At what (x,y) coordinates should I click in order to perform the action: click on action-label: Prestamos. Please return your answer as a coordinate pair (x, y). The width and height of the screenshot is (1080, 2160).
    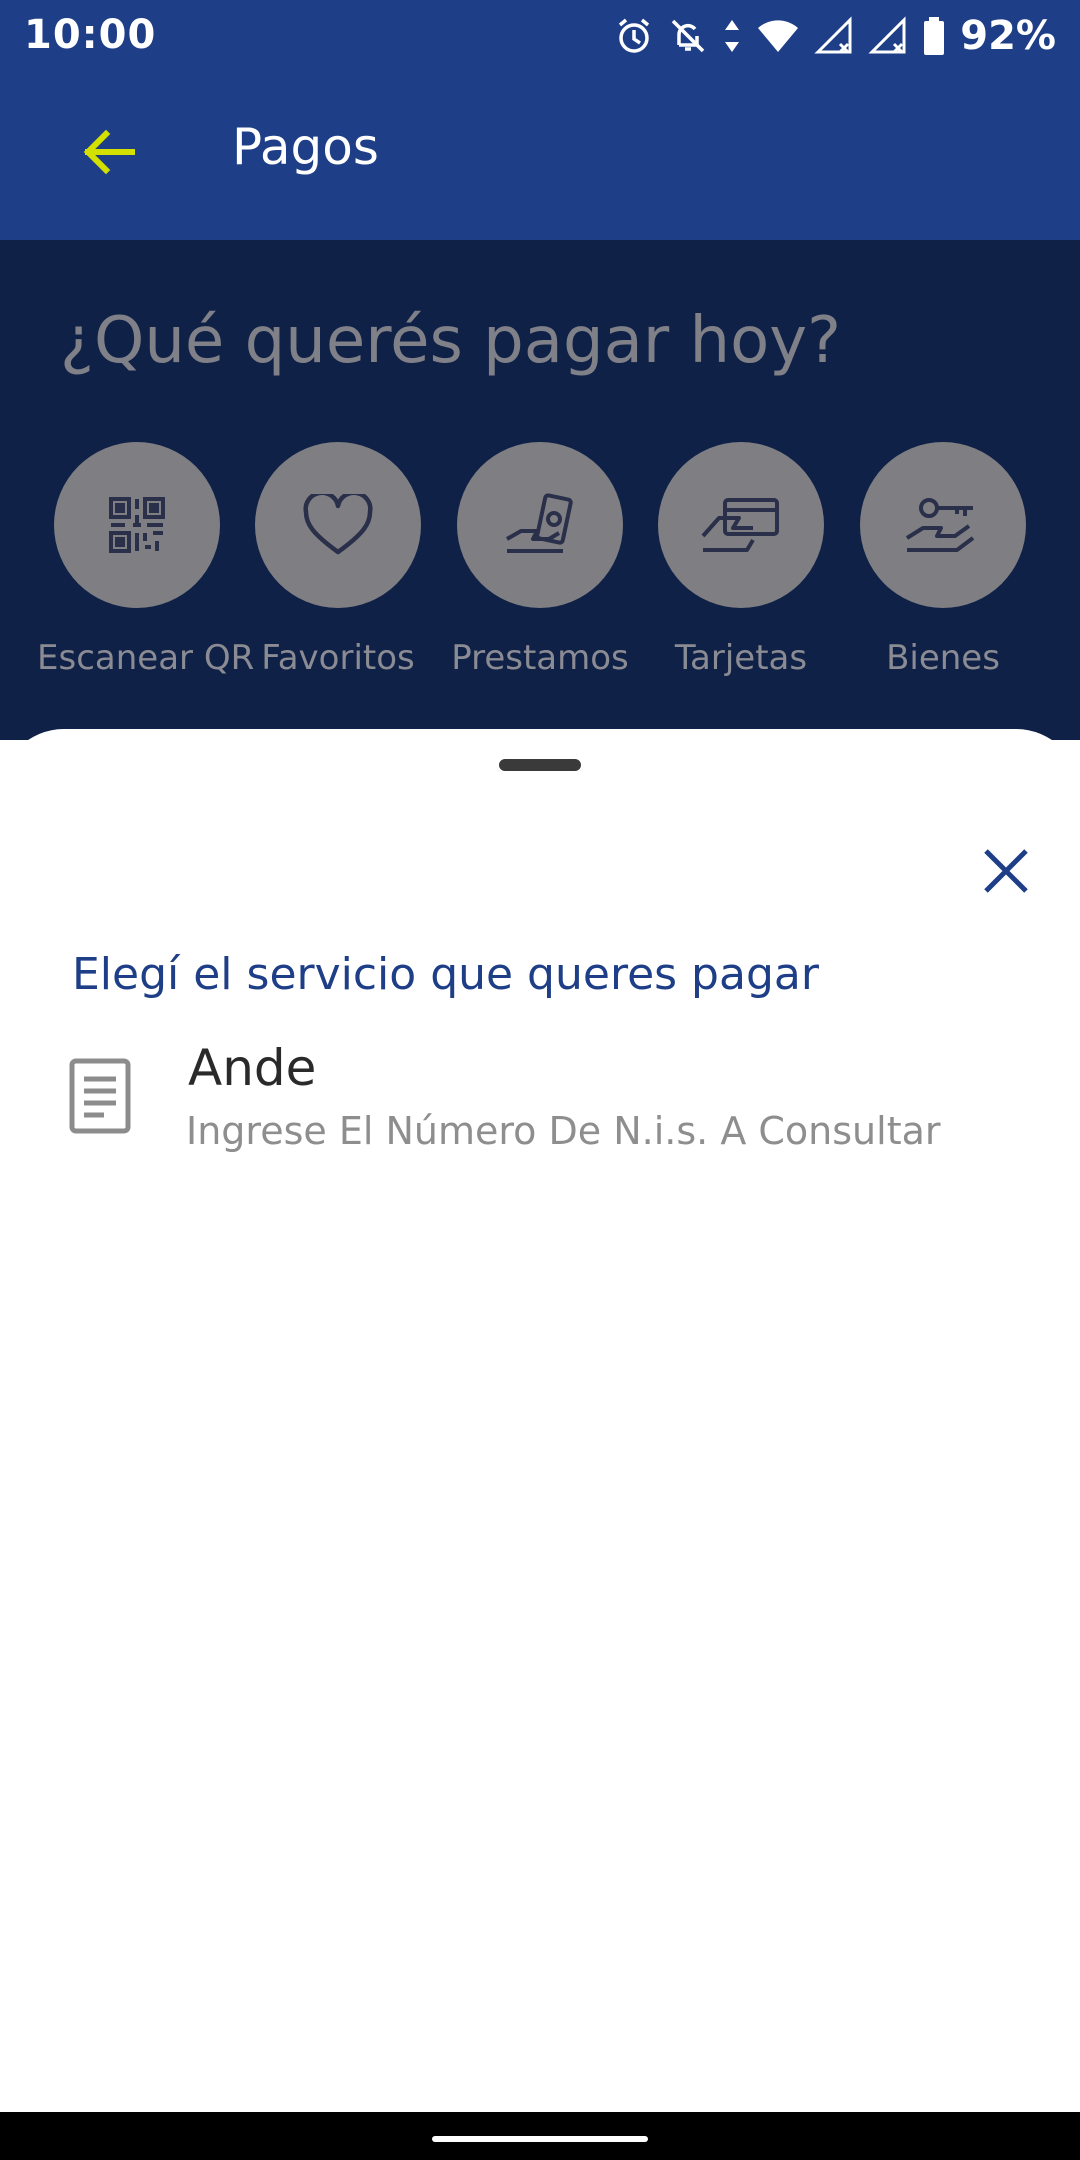
    Looking at the image, I should click on (540, 658).